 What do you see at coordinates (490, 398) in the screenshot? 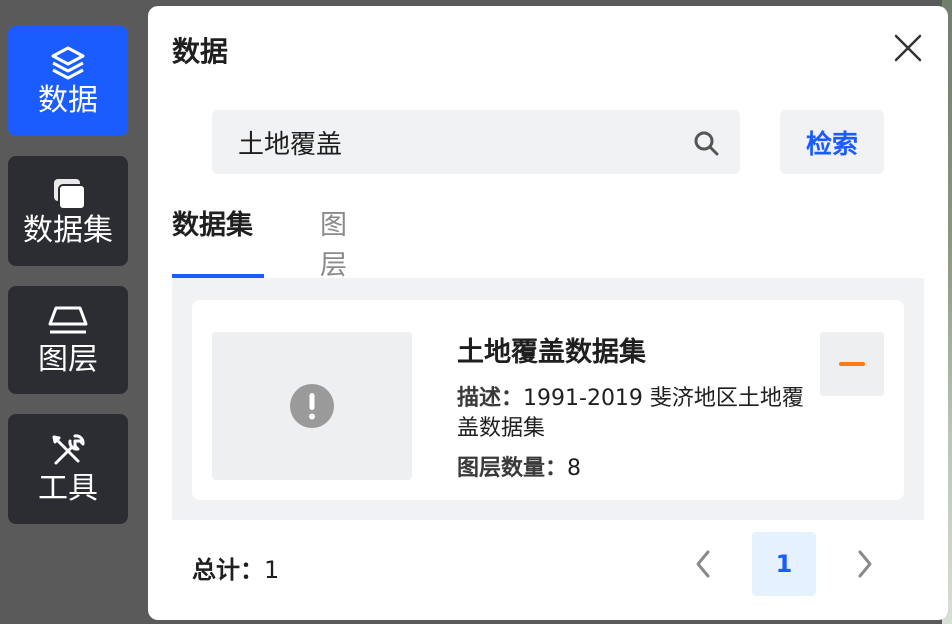
I see `description-key: 描述：` at bounding box center [490, 398].